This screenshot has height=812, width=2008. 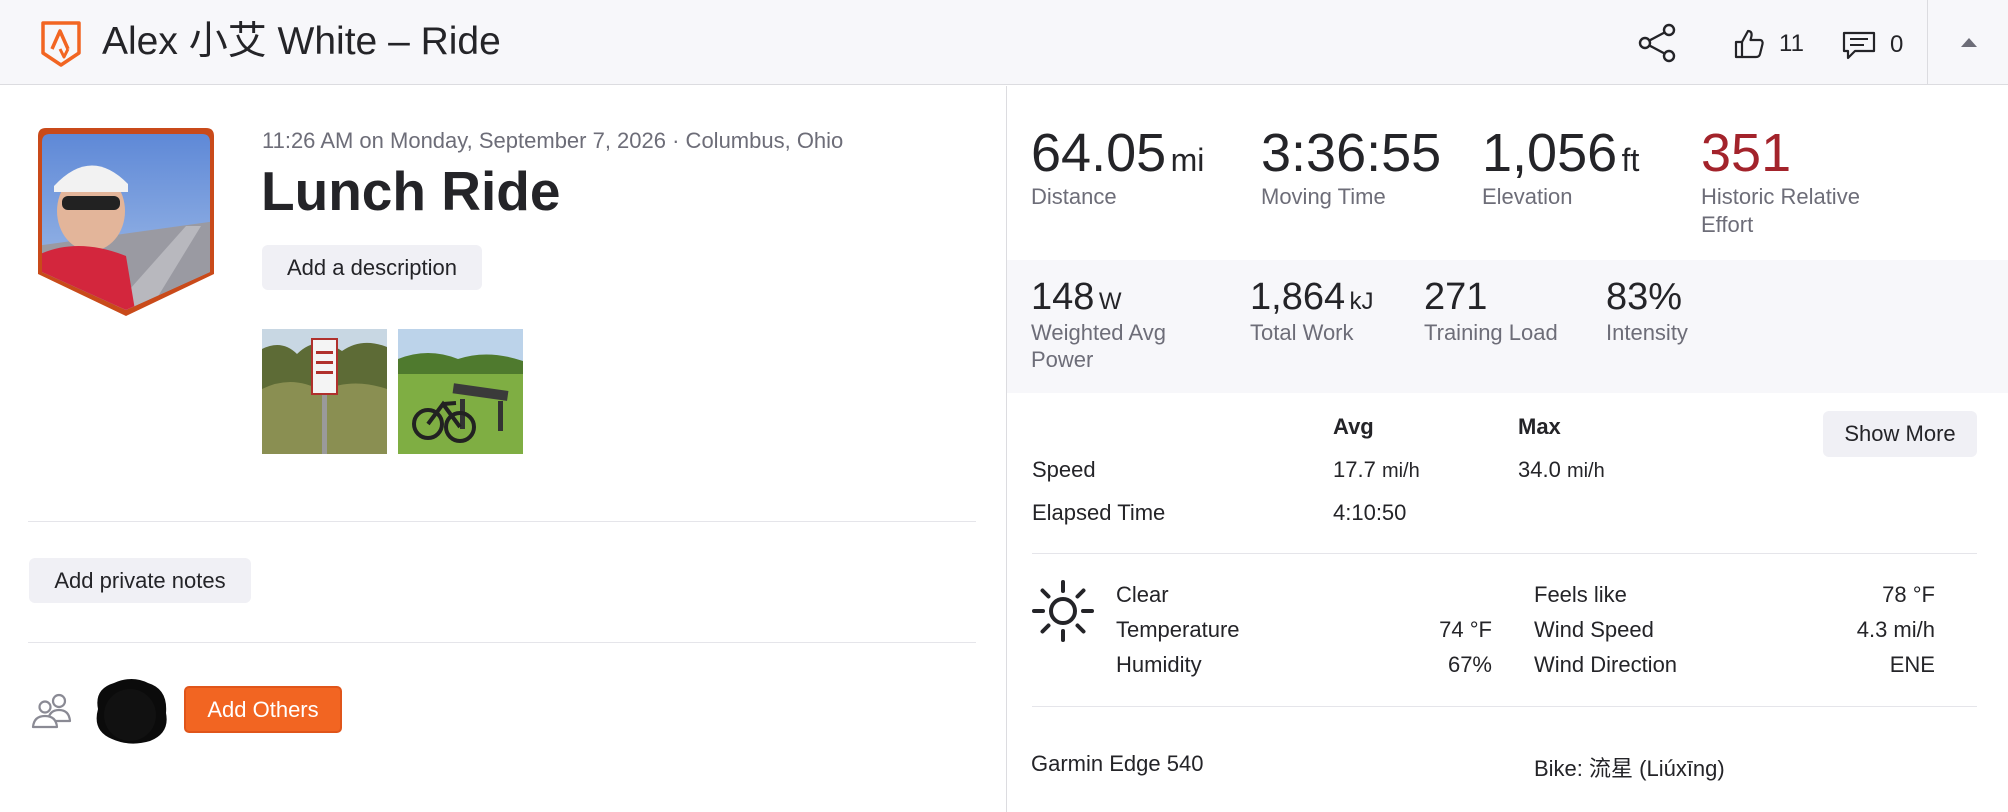 I want to click on add-description-button: Add a description, so click(x=372, y=267).